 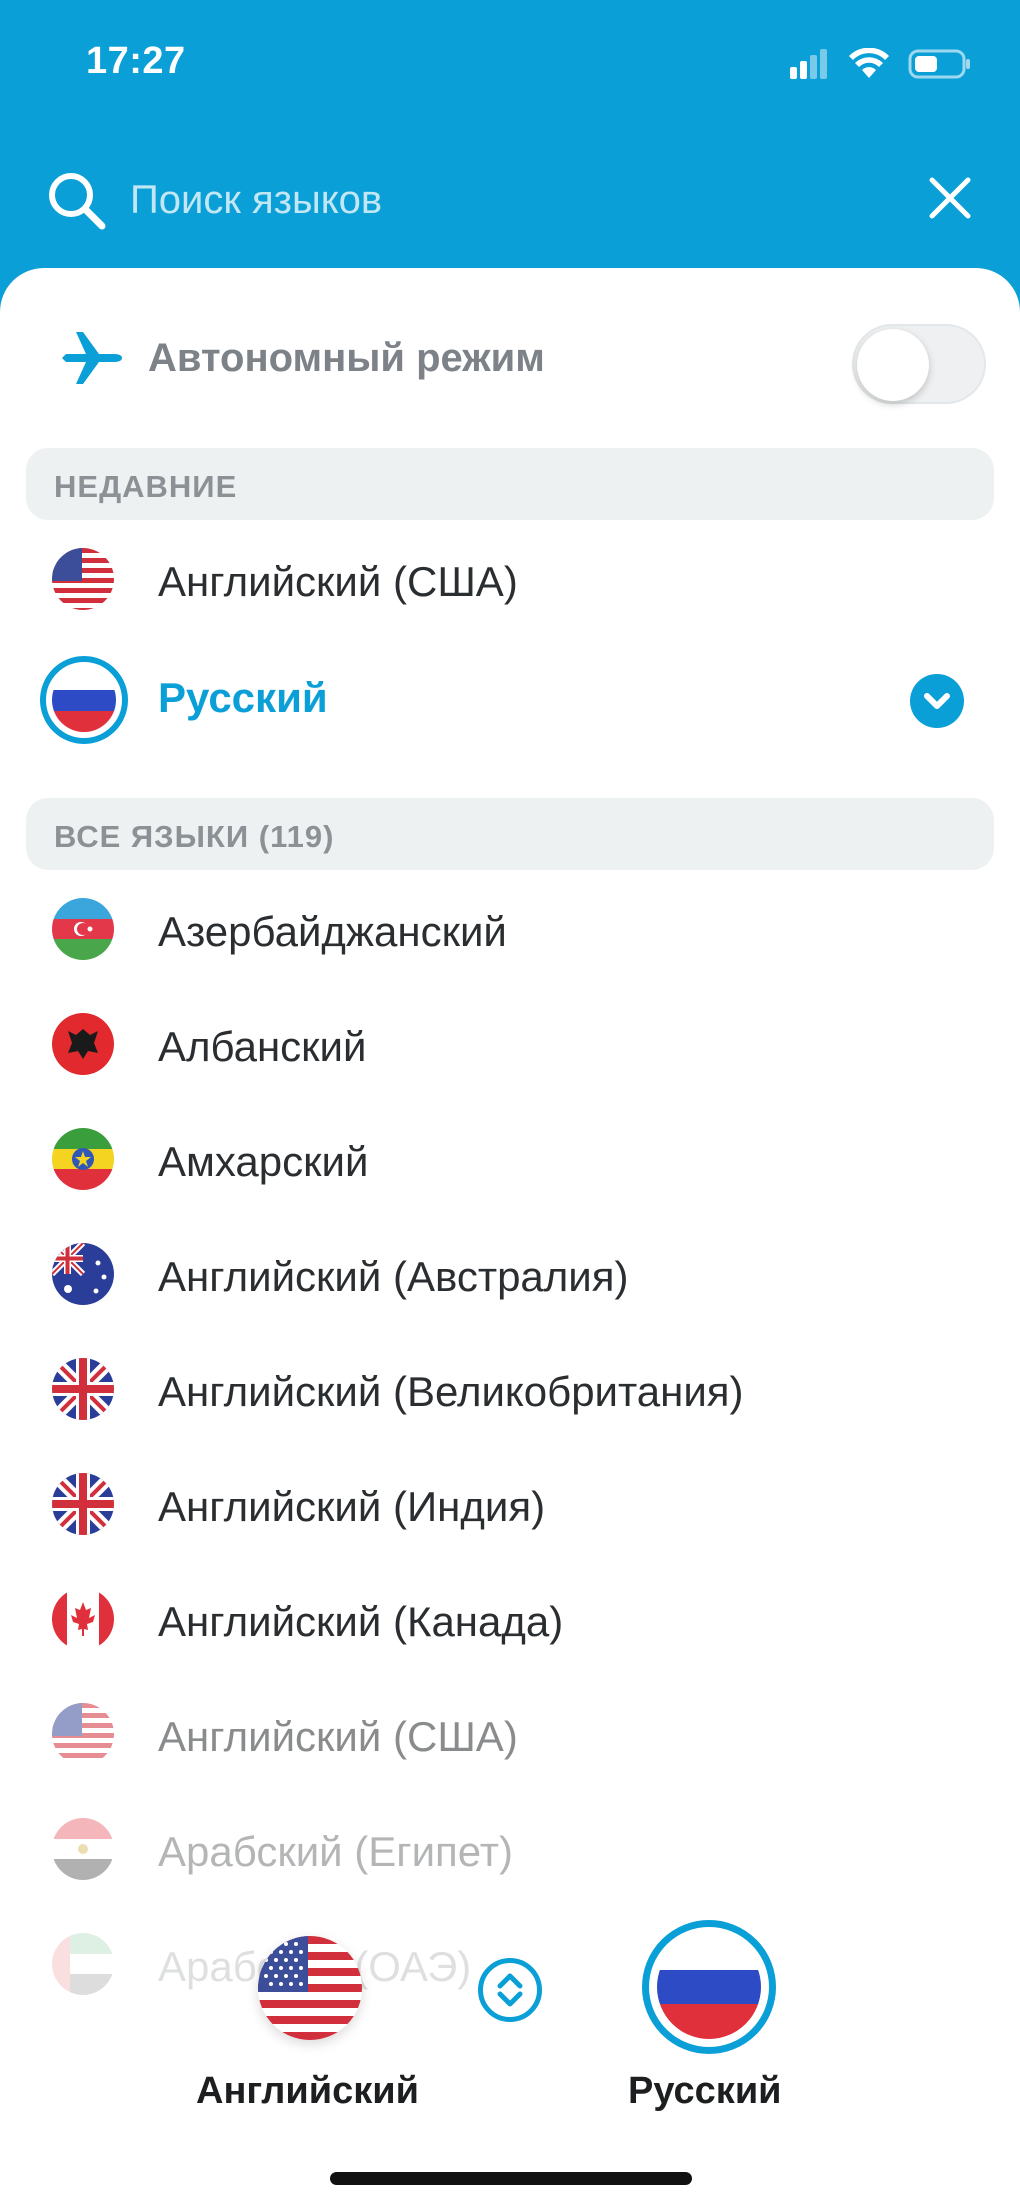 What do you see at coordinates (263, 1161) in the screenshot?
I see `language-name: Амхарский` at bounding box center [263, 1161].